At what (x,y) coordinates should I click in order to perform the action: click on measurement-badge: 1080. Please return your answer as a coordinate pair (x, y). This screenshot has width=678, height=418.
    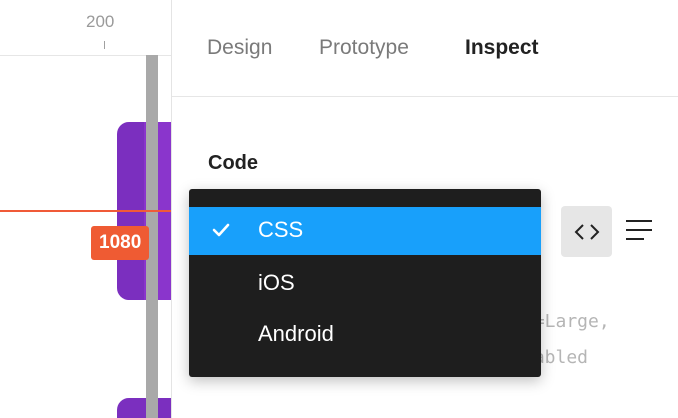
    Looking at the image, I should click on (120, 243).